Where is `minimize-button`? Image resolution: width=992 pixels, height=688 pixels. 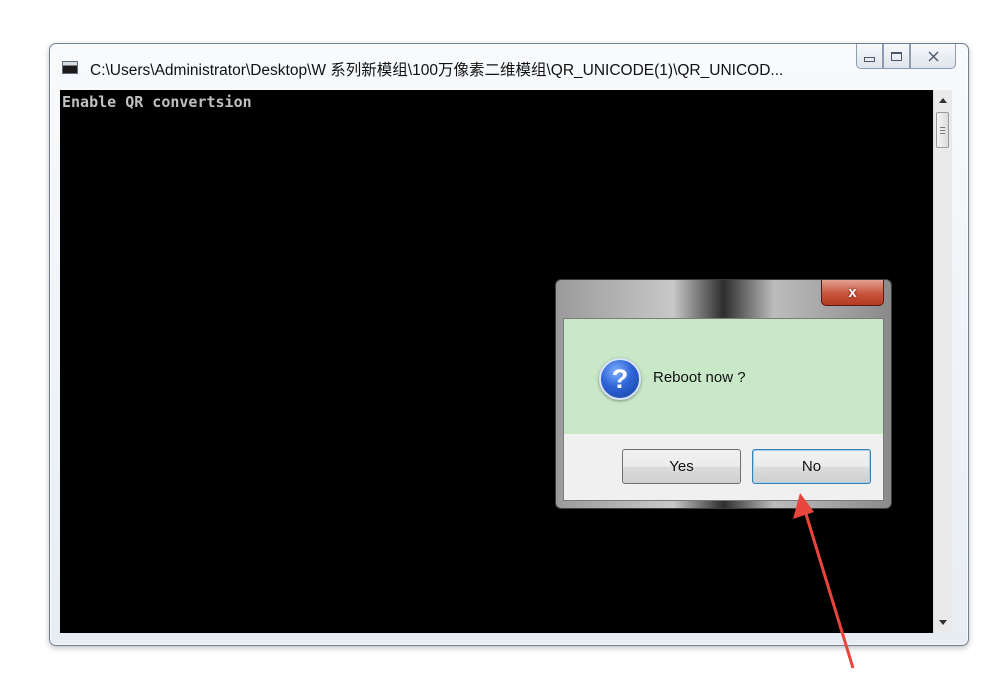
minimize-button is located at coordinates (869, 56).